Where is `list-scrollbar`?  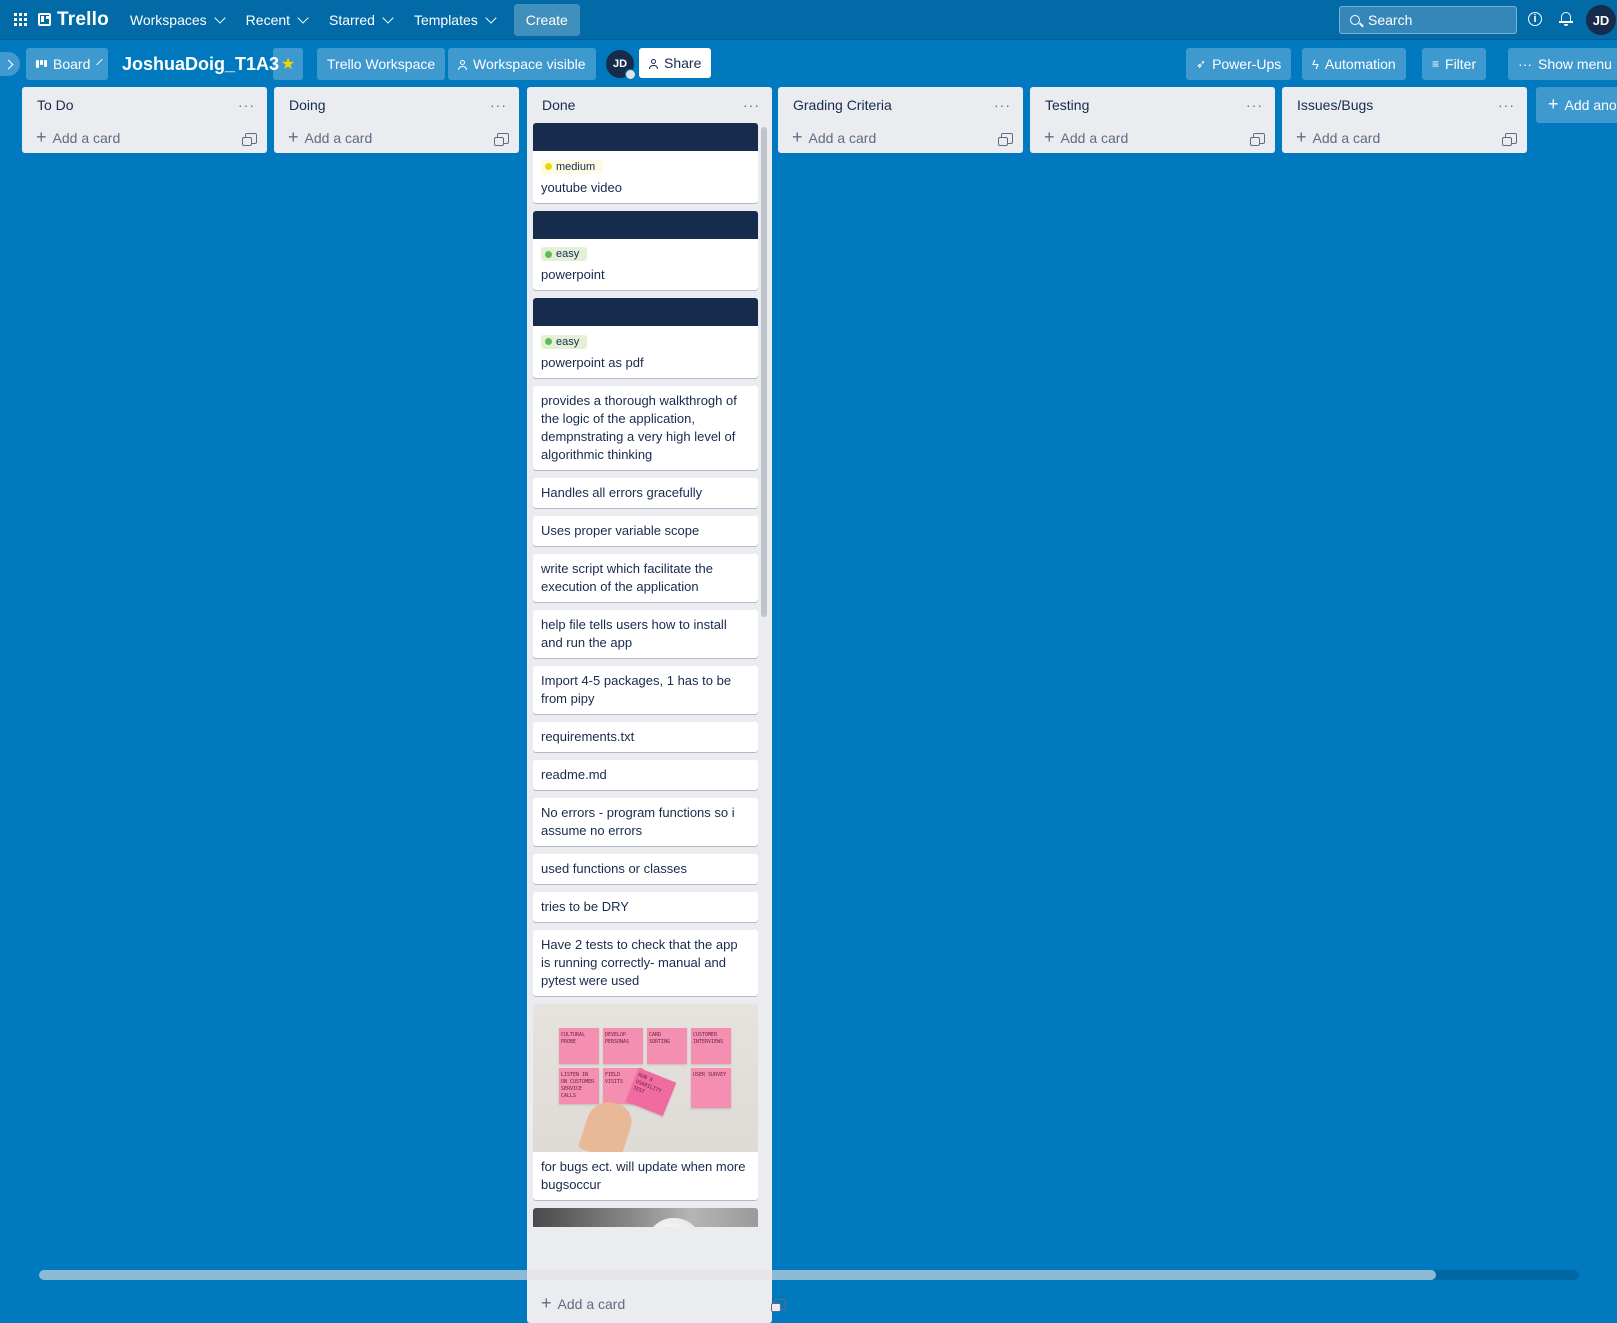 list-scrollbar is located at coordinates (764, 675).